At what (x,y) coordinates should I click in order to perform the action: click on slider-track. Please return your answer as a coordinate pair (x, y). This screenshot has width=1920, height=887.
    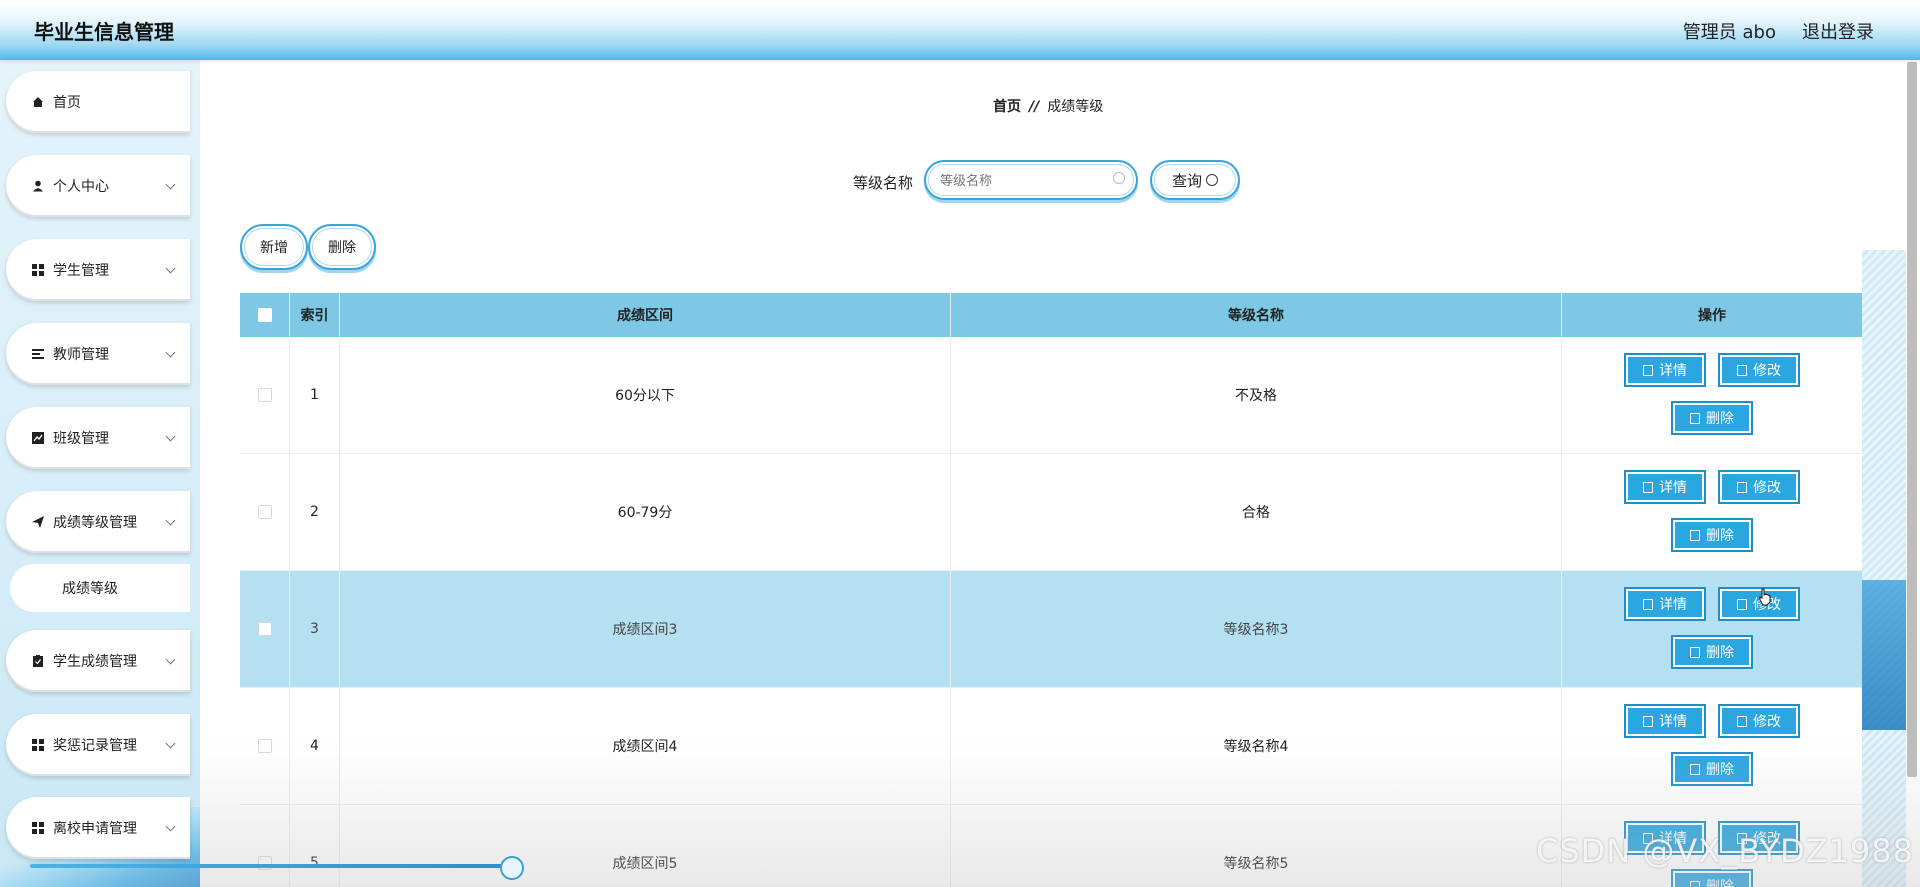
    Looking at the image, I should click on (270, 866).